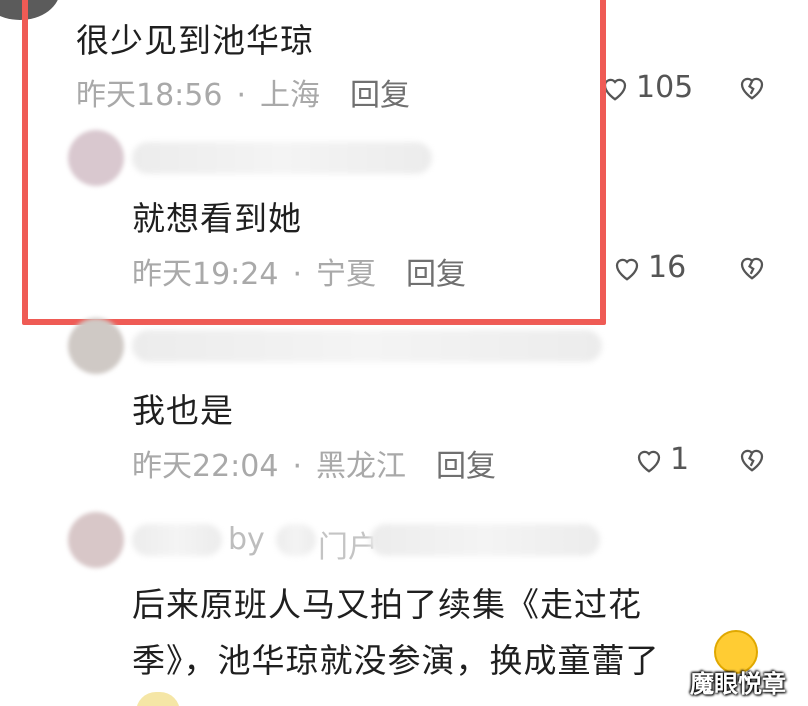 This screenshot has height=706, width=808. What do you see at coordinates (367, 346) in the screenshot?
I see `comment-3-username-blurred` at bounding box center [367, 346].